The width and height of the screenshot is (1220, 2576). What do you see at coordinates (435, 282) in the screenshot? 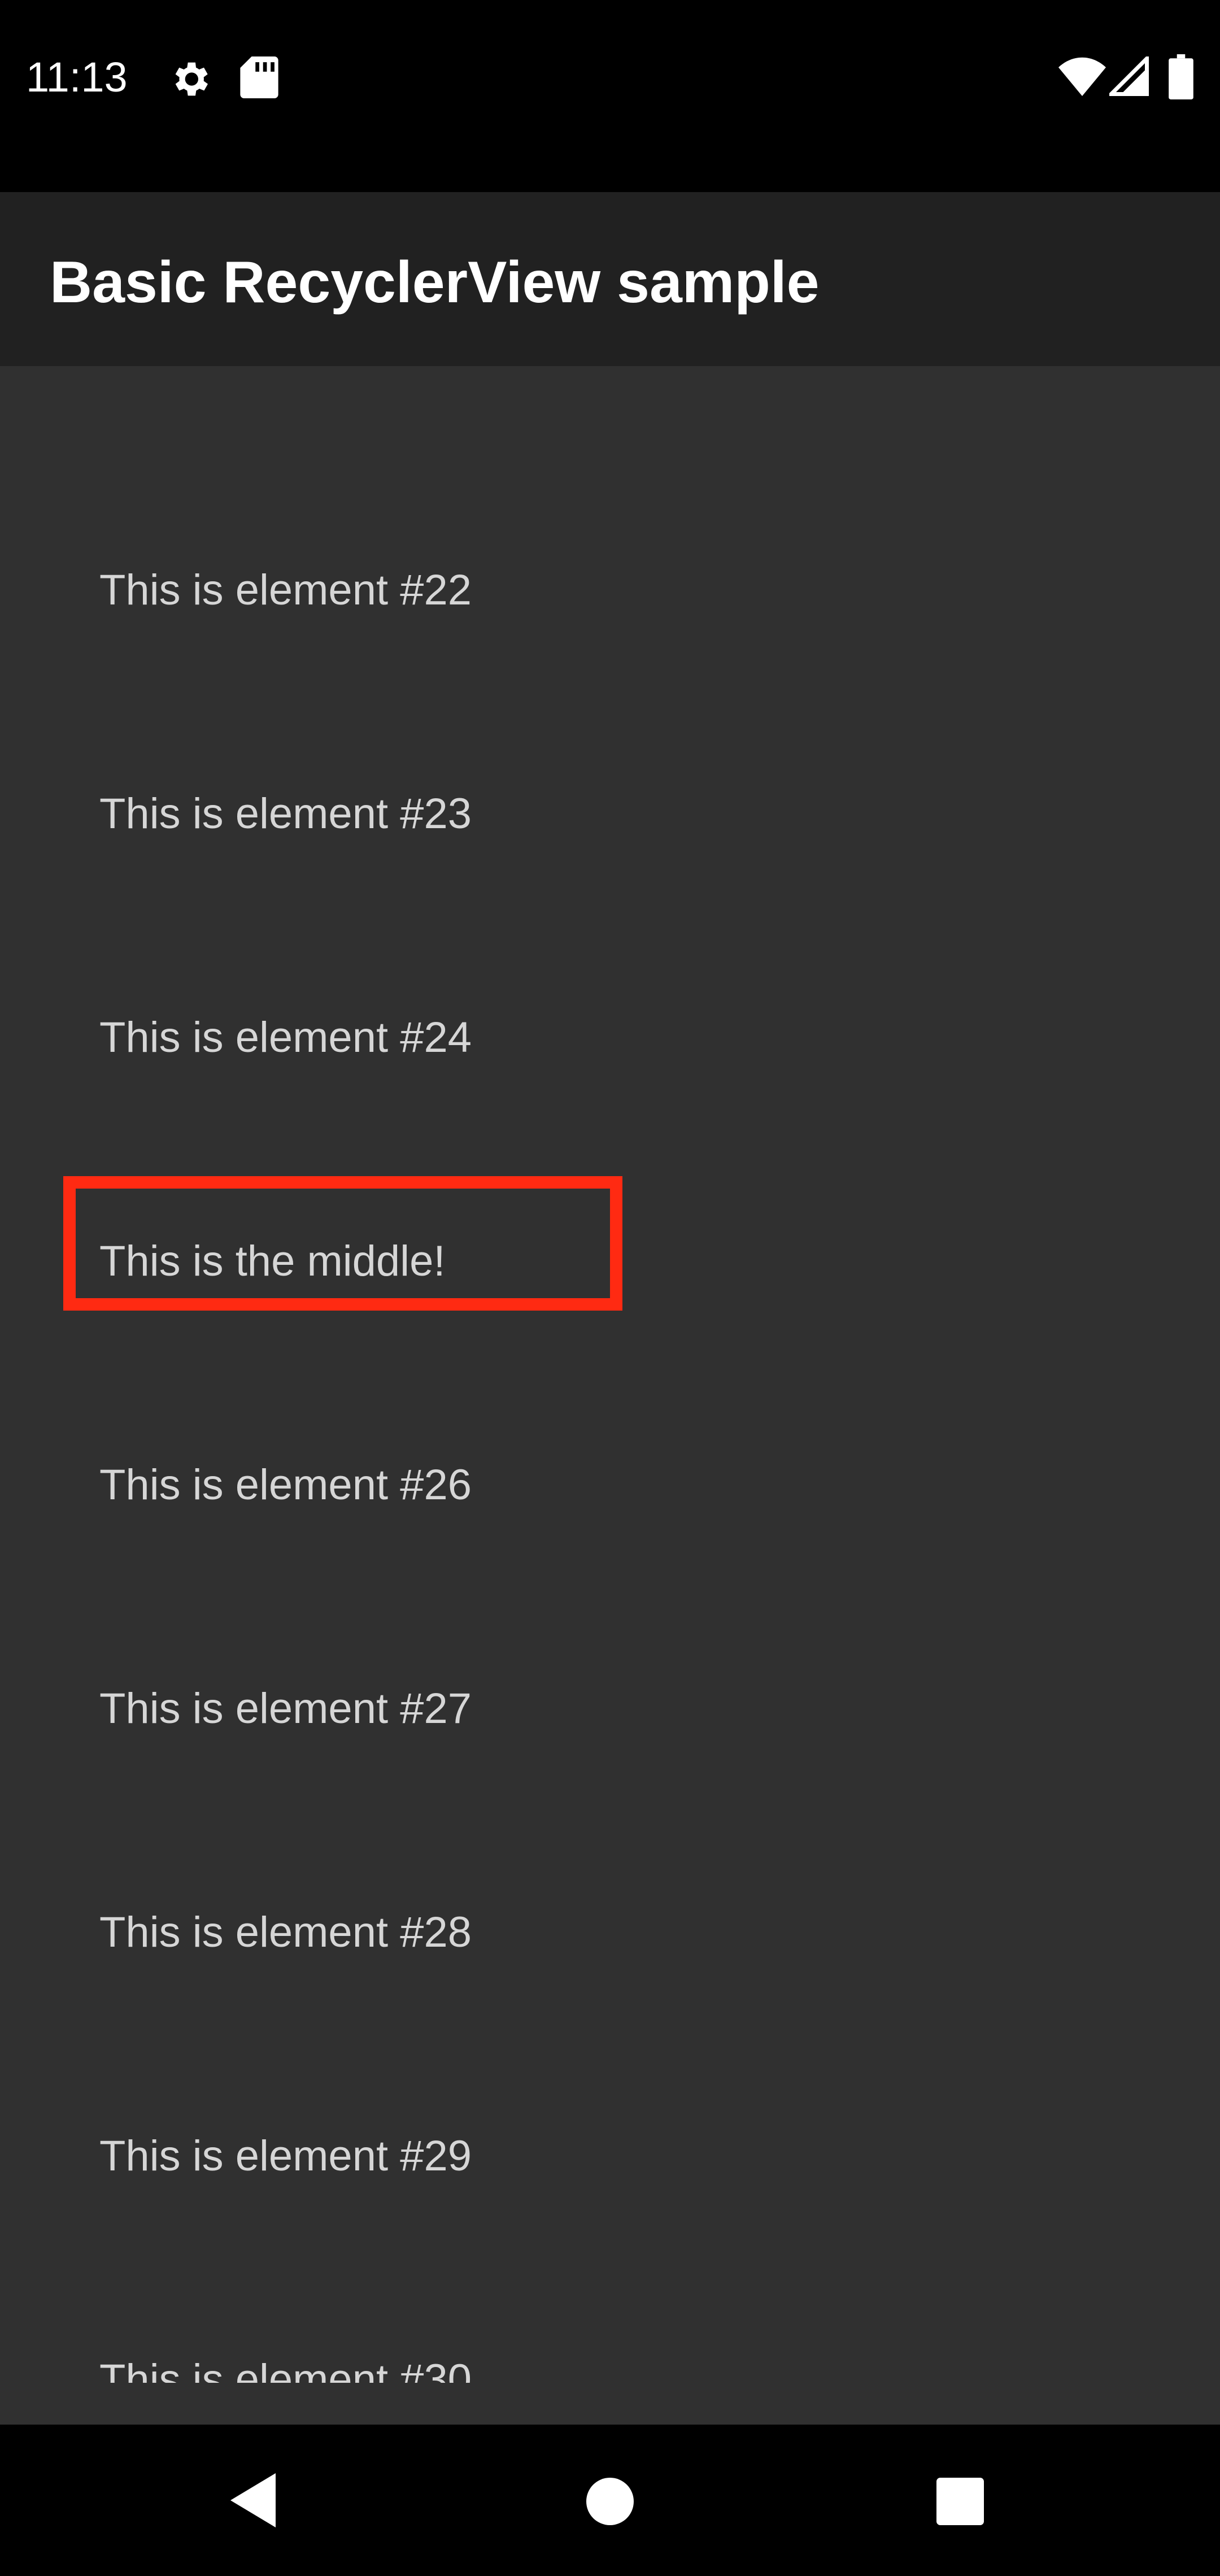
I see `app-title: Basic RecyclerView sample` at bounding box center [435, 282].